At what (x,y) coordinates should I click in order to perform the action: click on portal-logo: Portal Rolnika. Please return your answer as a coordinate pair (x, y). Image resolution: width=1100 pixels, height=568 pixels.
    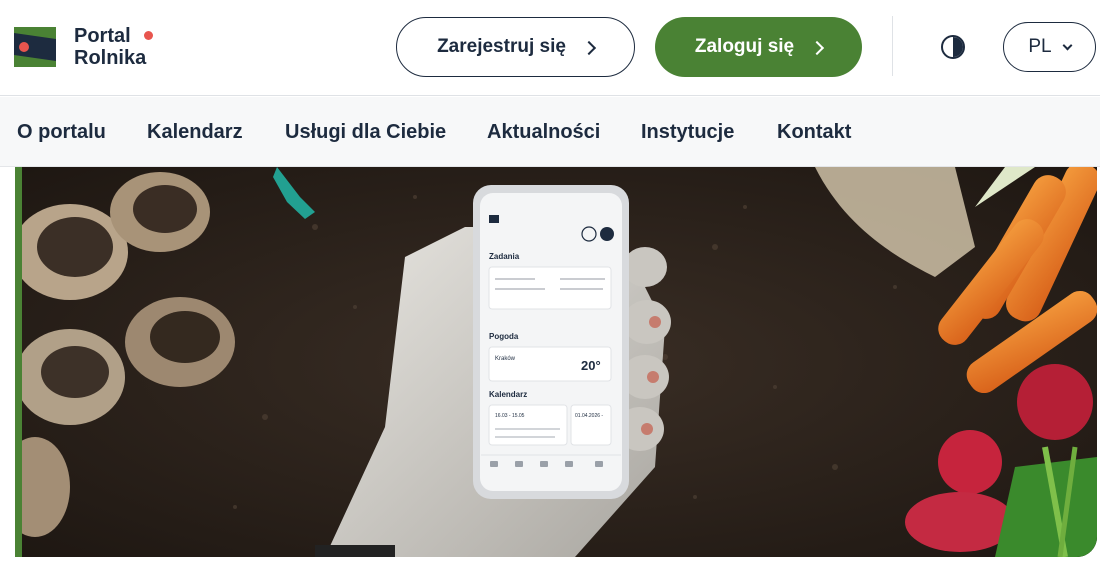
    Looking at the image, I should click on (89, 48).